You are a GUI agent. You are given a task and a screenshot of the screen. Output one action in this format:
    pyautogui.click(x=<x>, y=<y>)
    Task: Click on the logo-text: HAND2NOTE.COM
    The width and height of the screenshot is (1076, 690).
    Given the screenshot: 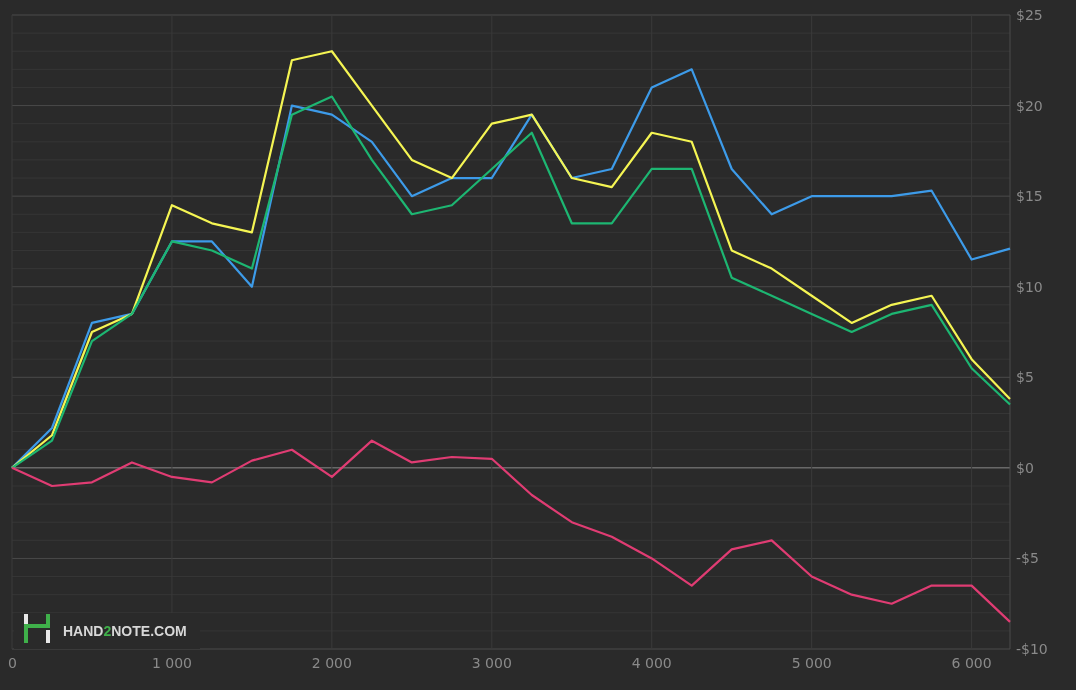 What is the action you would take?
    pyautogui.click(x=125, y=631)
    